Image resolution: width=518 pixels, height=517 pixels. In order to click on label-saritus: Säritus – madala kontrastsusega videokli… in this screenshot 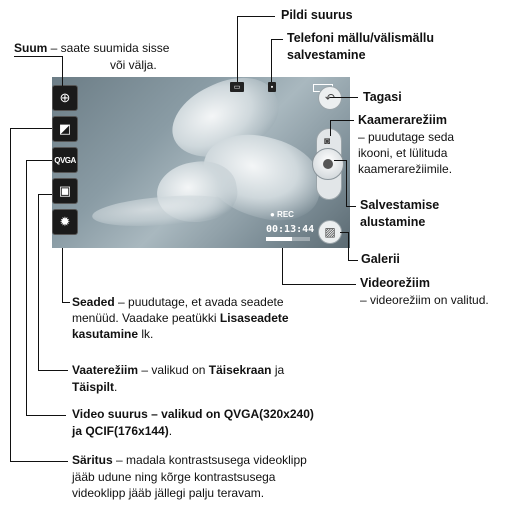, I will do `click(189, 460)`.